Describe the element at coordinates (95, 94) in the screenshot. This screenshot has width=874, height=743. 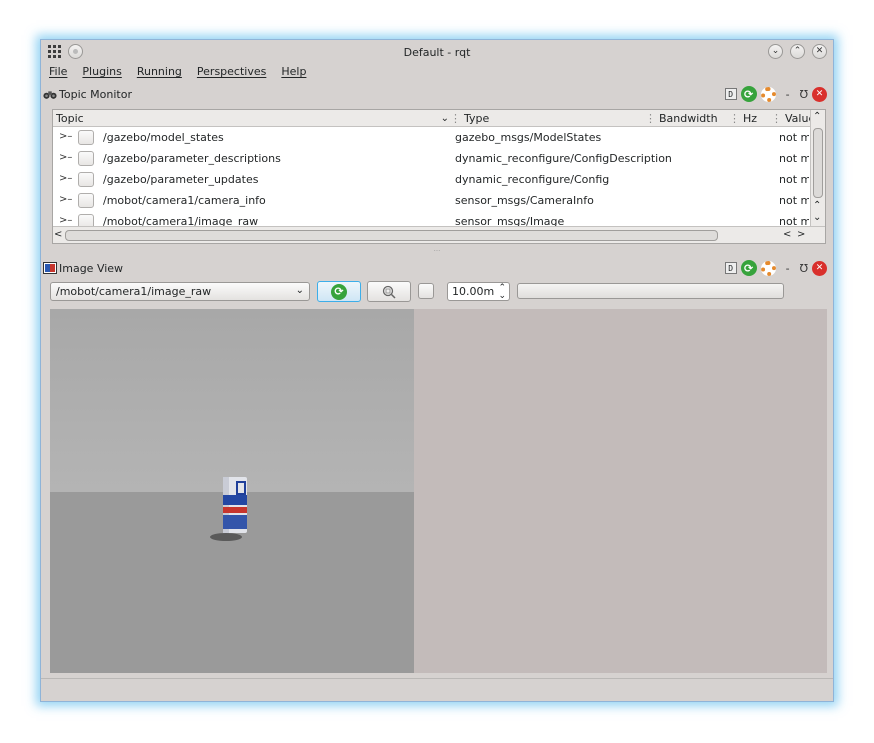
I see `topic-monitor-title: Topic Monitor` at that location.